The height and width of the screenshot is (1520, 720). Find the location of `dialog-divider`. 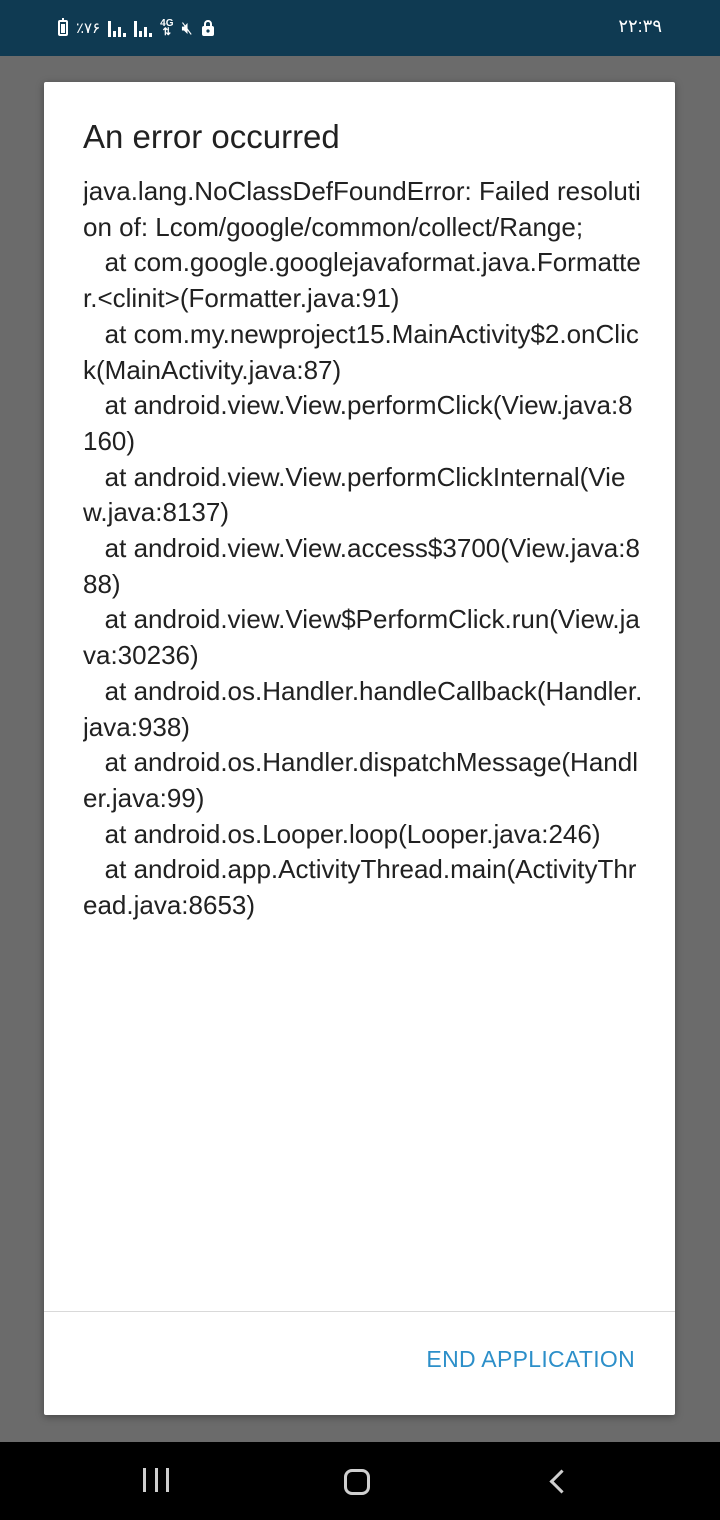

dialog-divider is located at coordinates (359, 1311).